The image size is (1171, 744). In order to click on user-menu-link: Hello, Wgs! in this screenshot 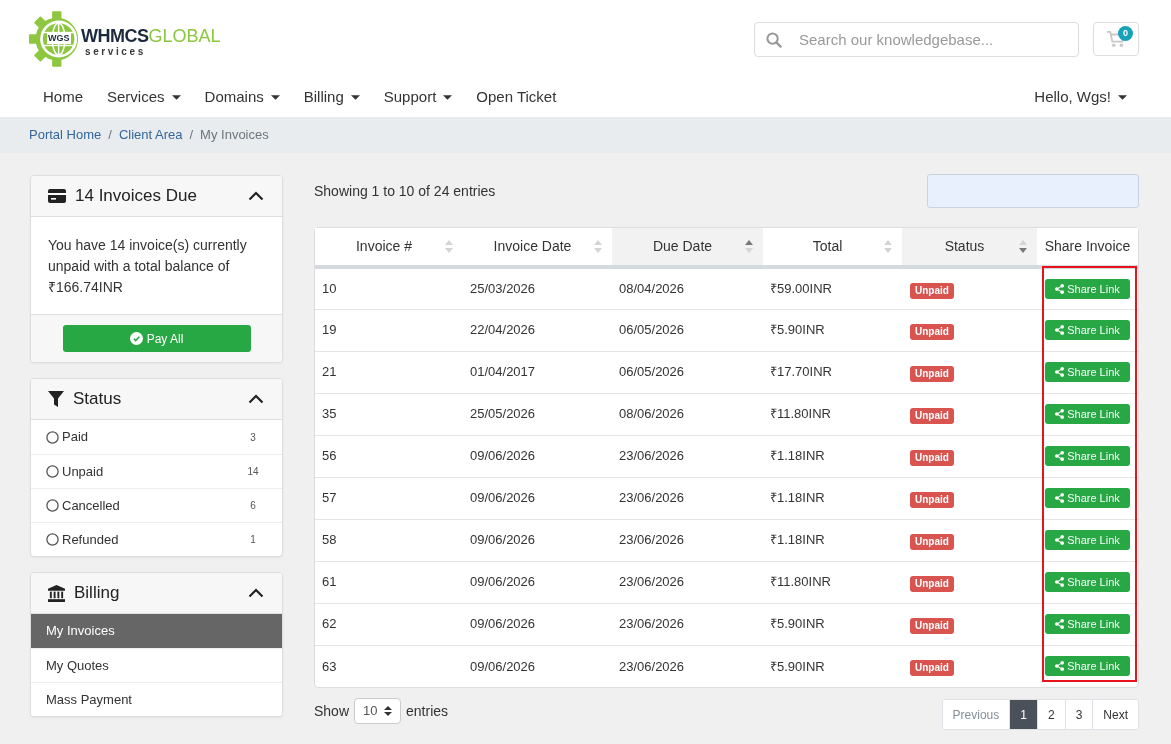, I will do `click(1080, 97)`.